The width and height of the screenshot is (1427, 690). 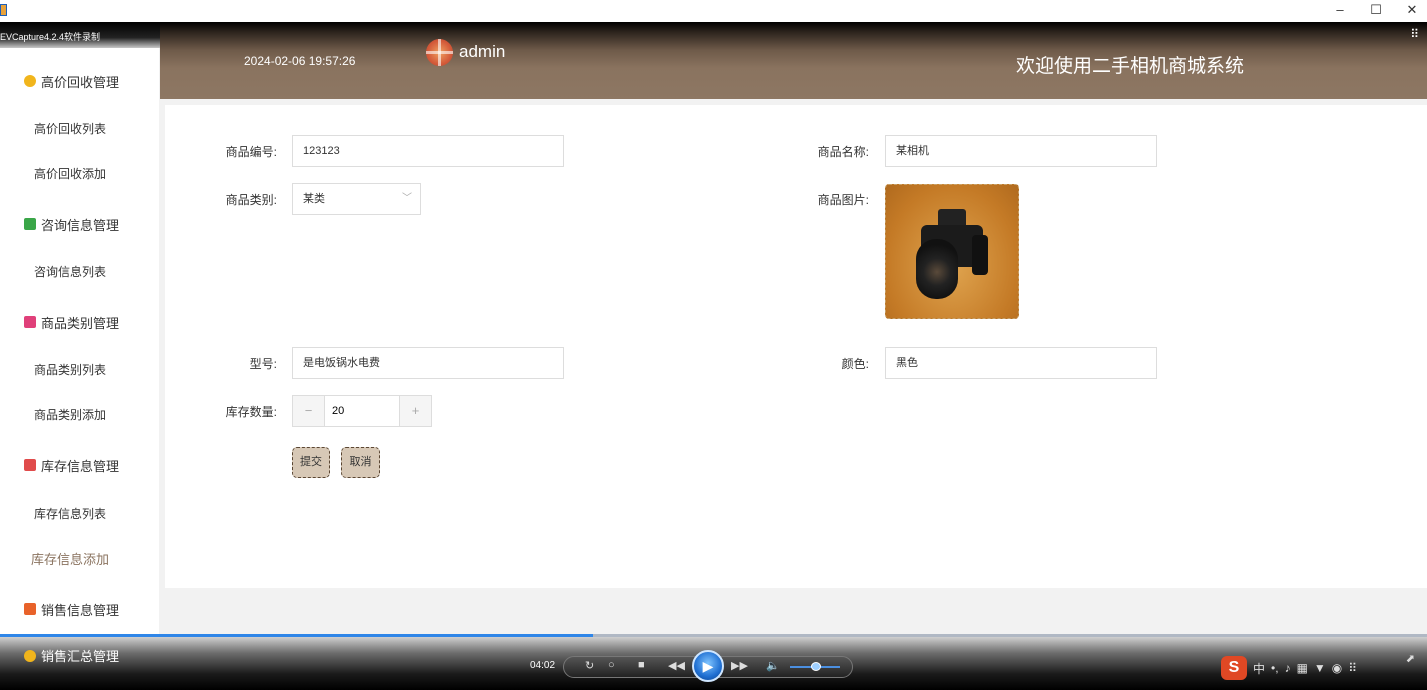 I want to click on minimize-icon: –, so click(x=1340, y=10).